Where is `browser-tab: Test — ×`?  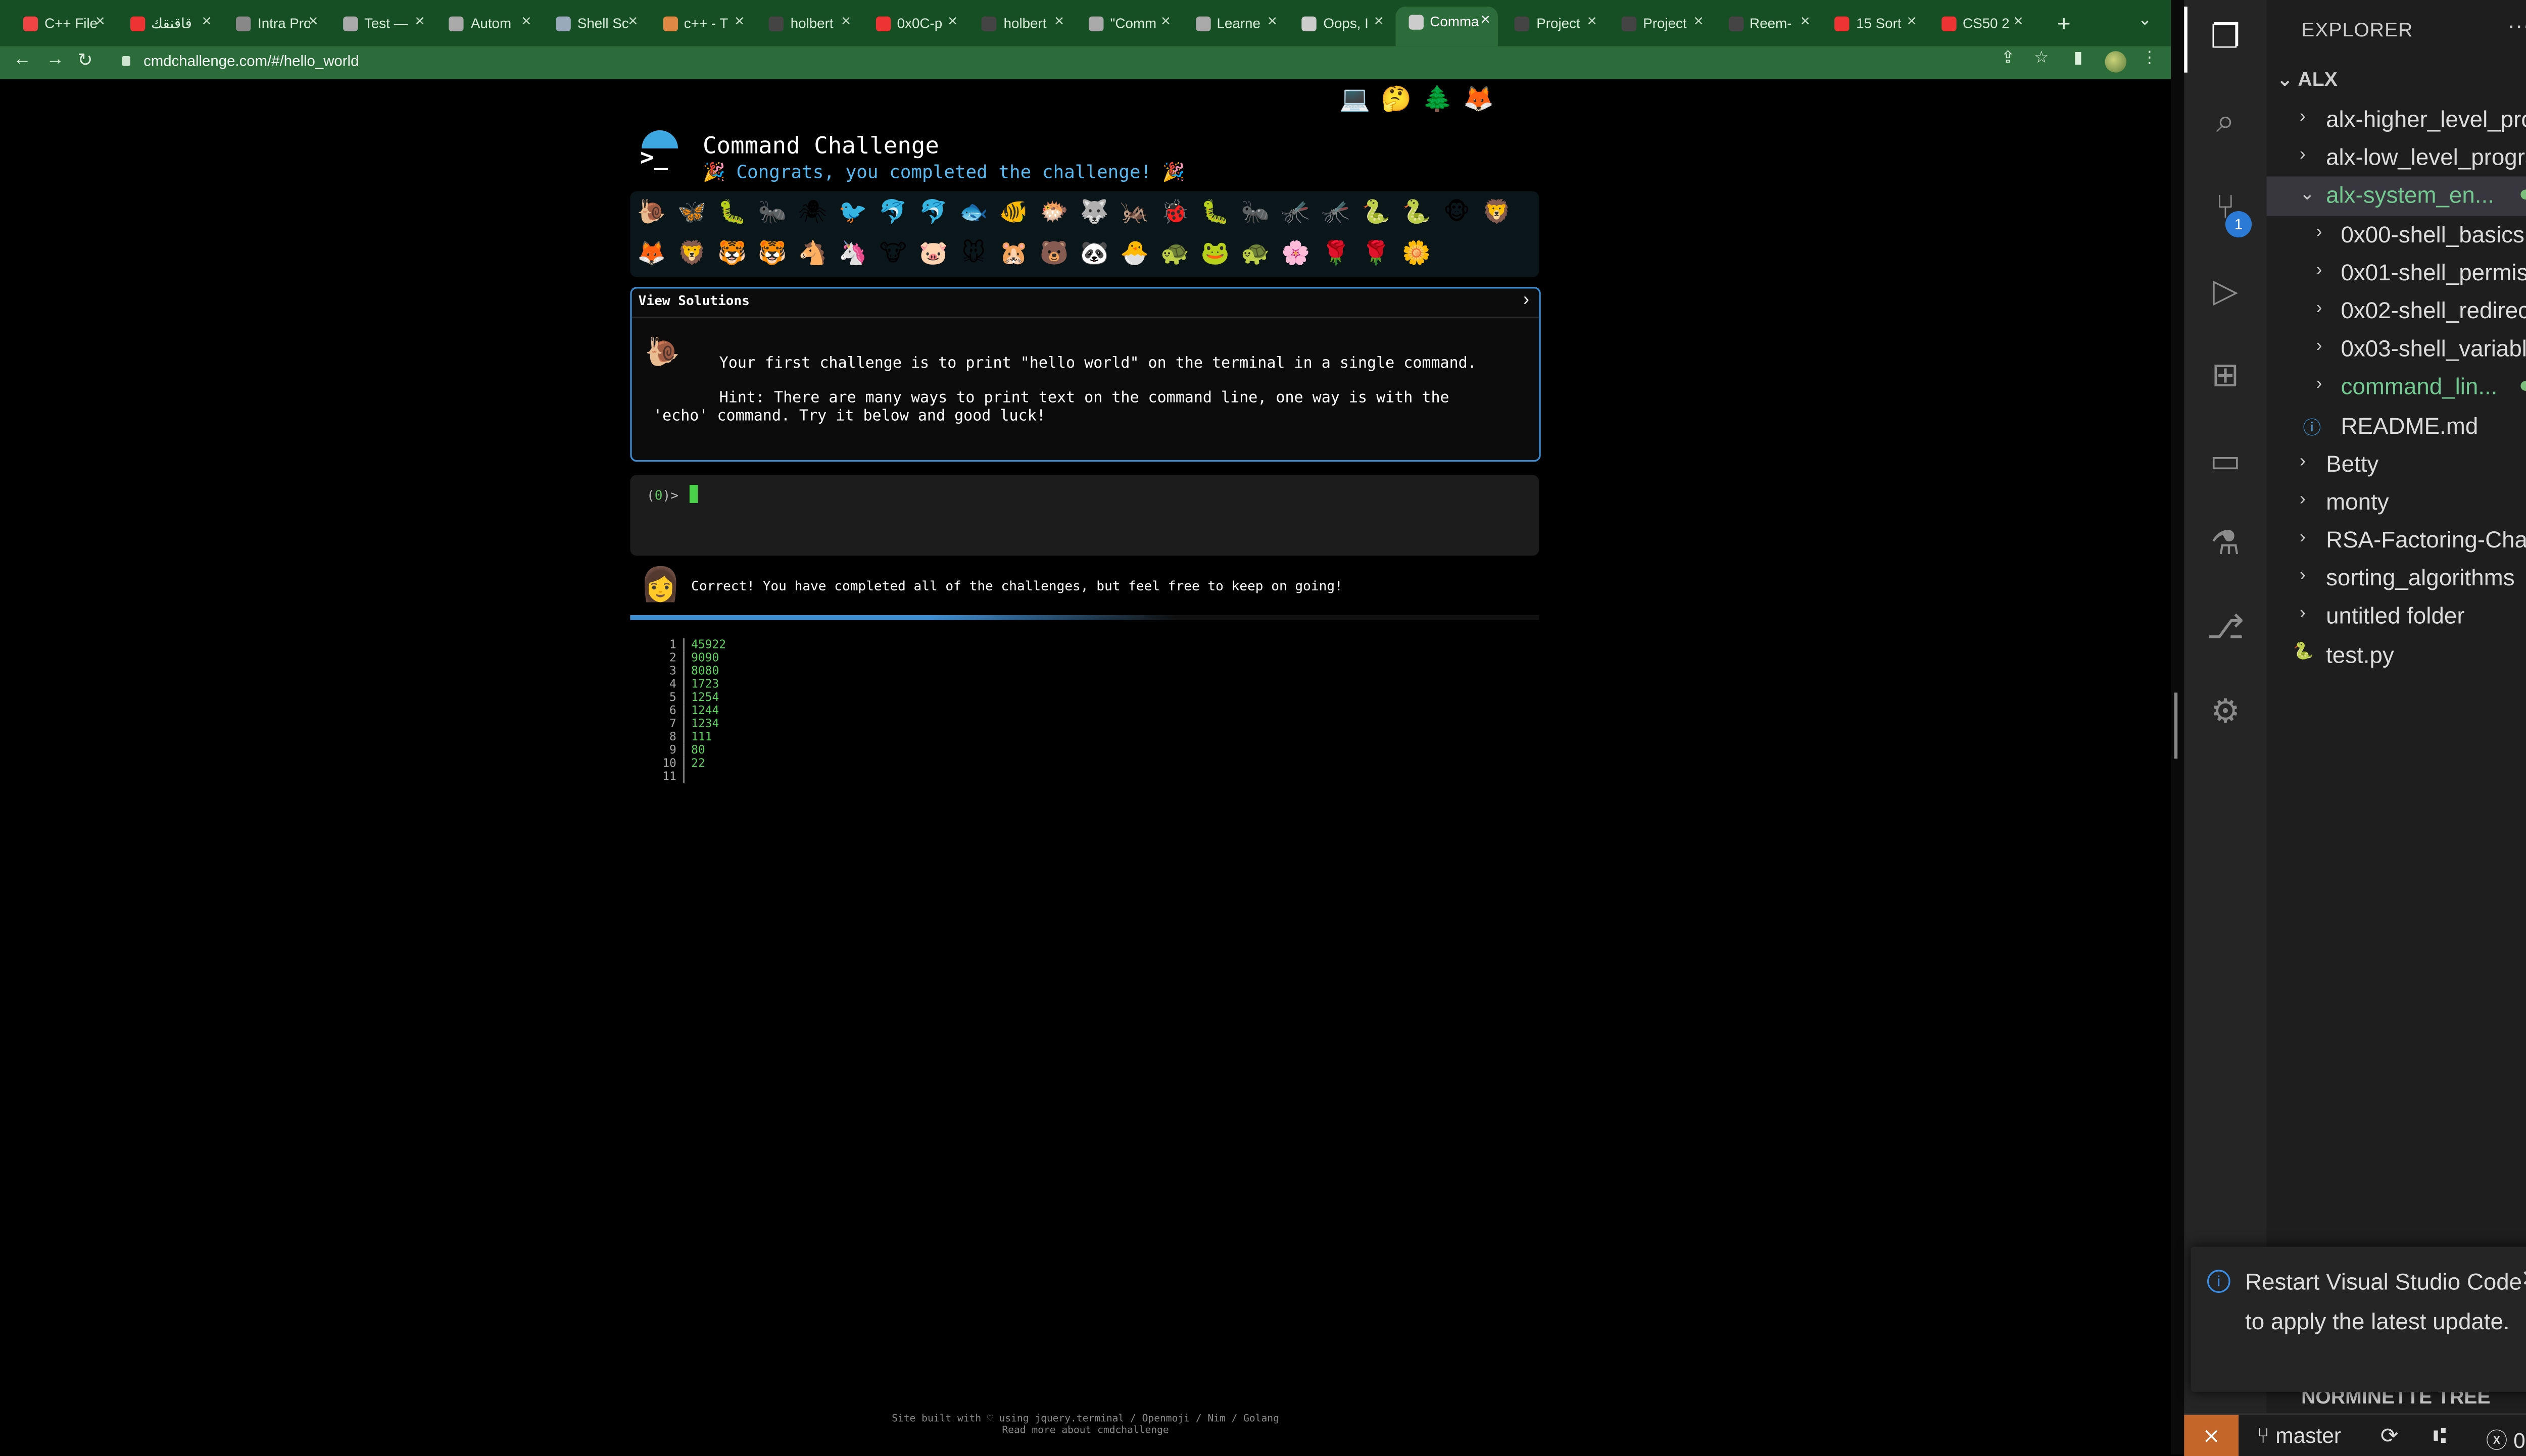 browser-tab: Test — × is located at coordinates (380, 25).